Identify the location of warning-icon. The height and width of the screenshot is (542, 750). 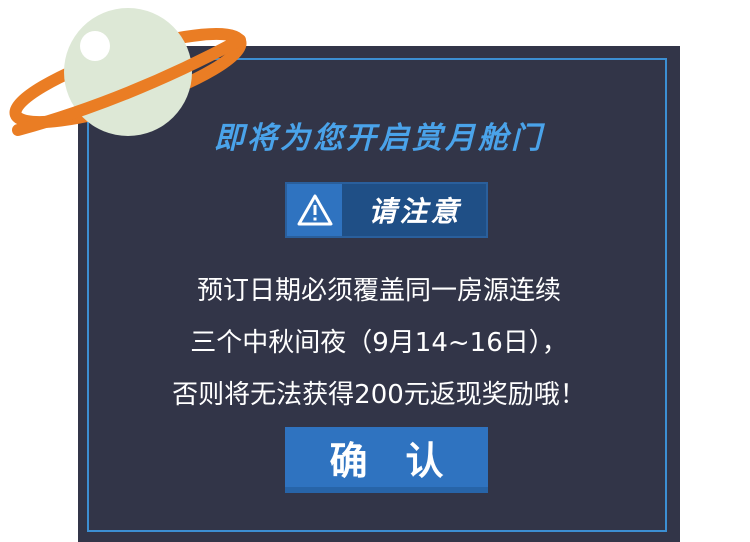
(314, 210).